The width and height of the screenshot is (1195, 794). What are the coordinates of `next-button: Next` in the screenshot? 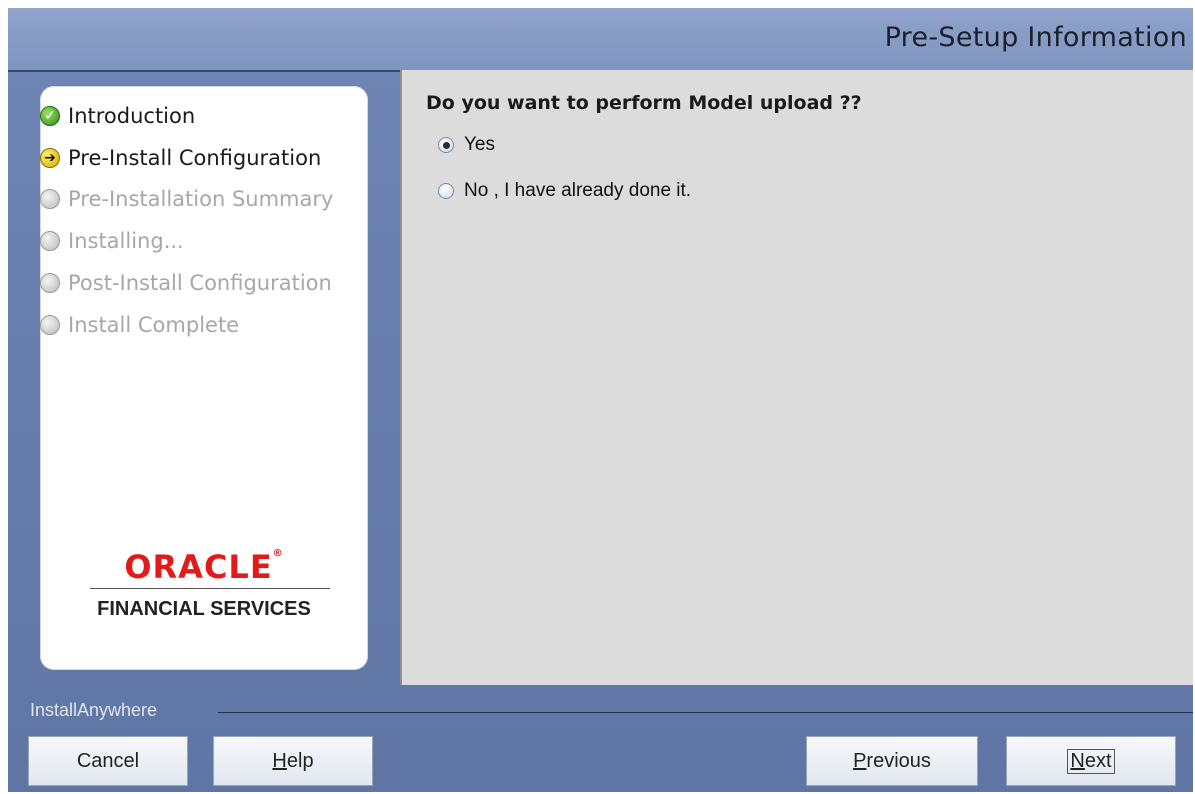 It's located at (1091, 761).